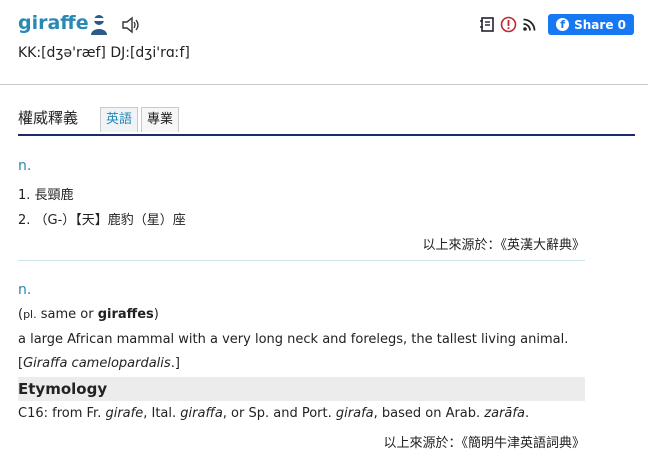  I want to click on headword: giraffe, so click(53, 23).